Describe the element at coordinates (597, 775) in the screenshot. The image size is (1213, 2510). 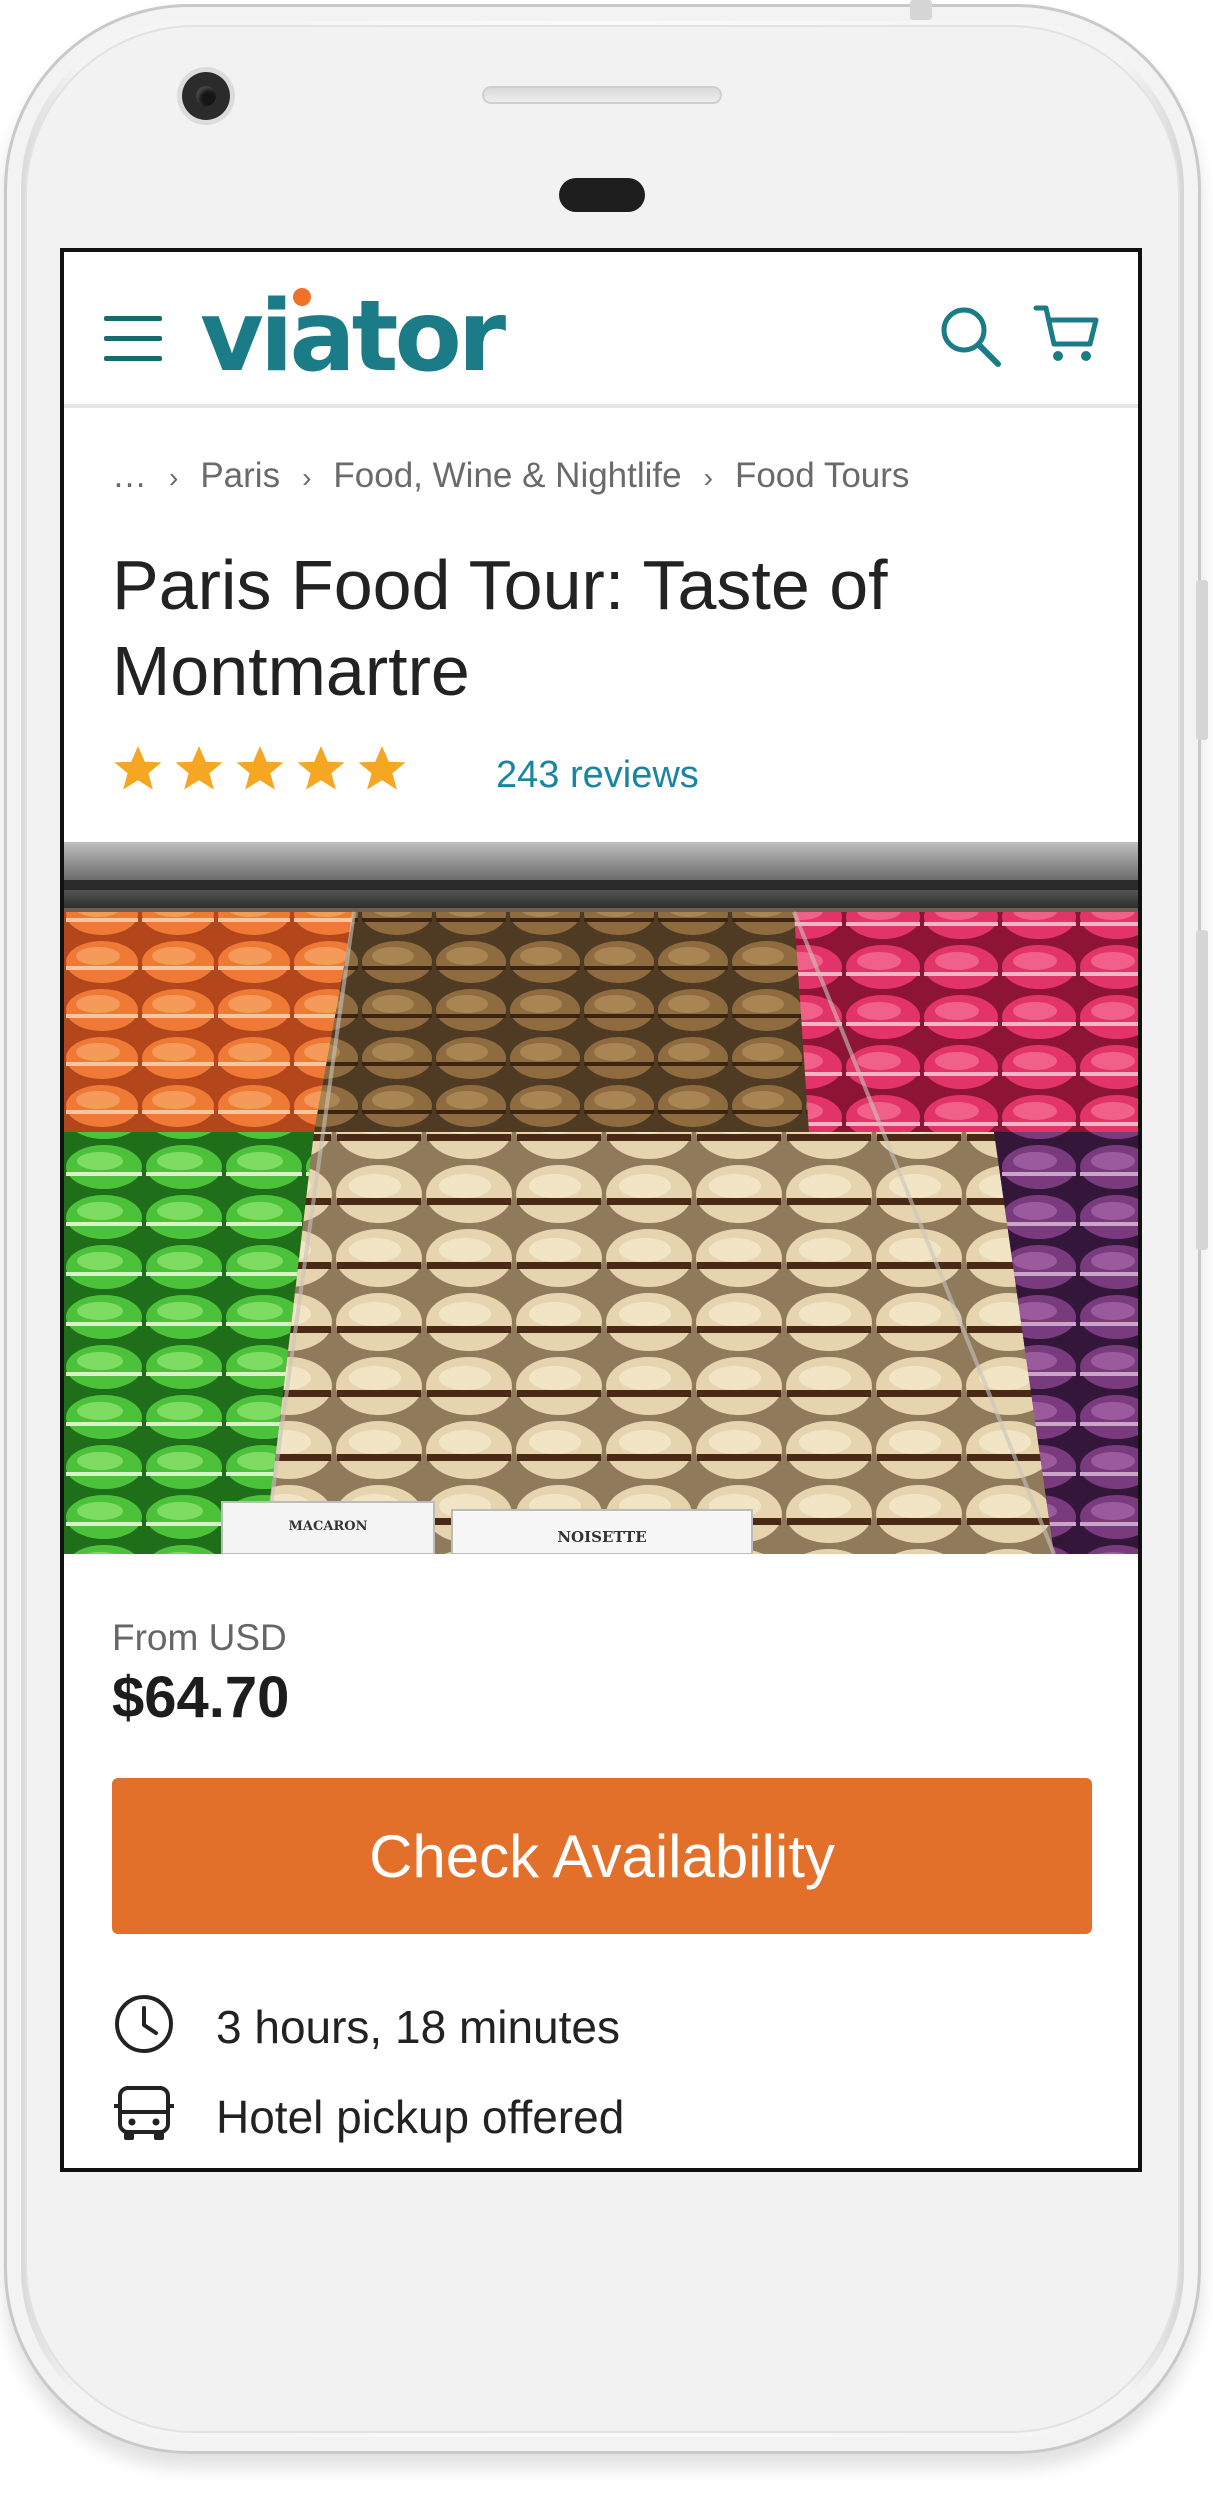
I see `reviews-link: 243 reviews` at that location.